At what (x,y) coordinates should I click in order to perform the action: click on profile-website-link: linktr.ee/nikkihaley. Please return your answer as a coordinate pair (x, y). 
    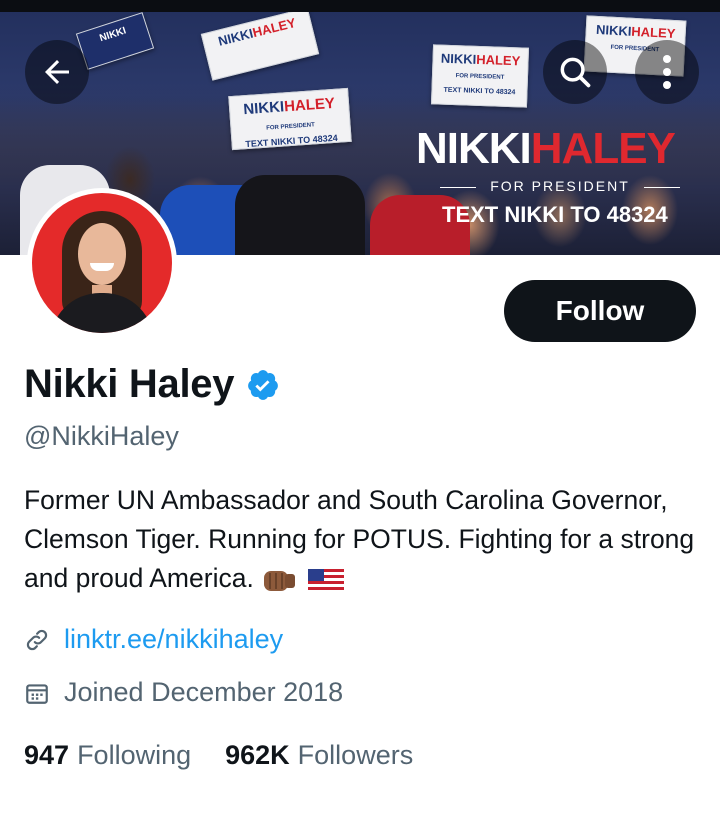
    Looking at the image, I should click on (173, 639).